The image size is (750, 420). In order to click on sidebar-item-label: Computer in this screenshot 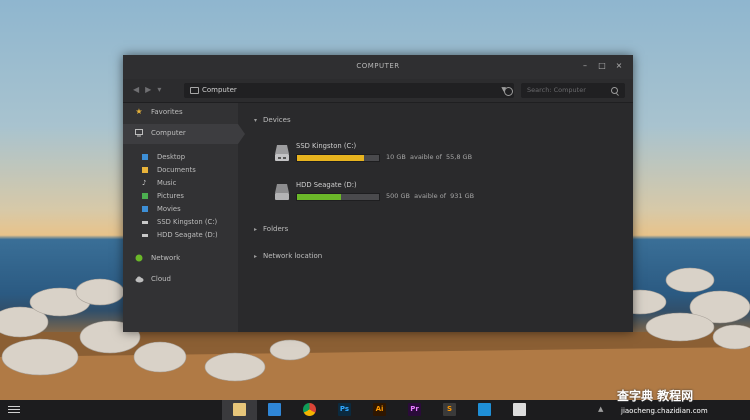, I will do `click(168, 133)`.